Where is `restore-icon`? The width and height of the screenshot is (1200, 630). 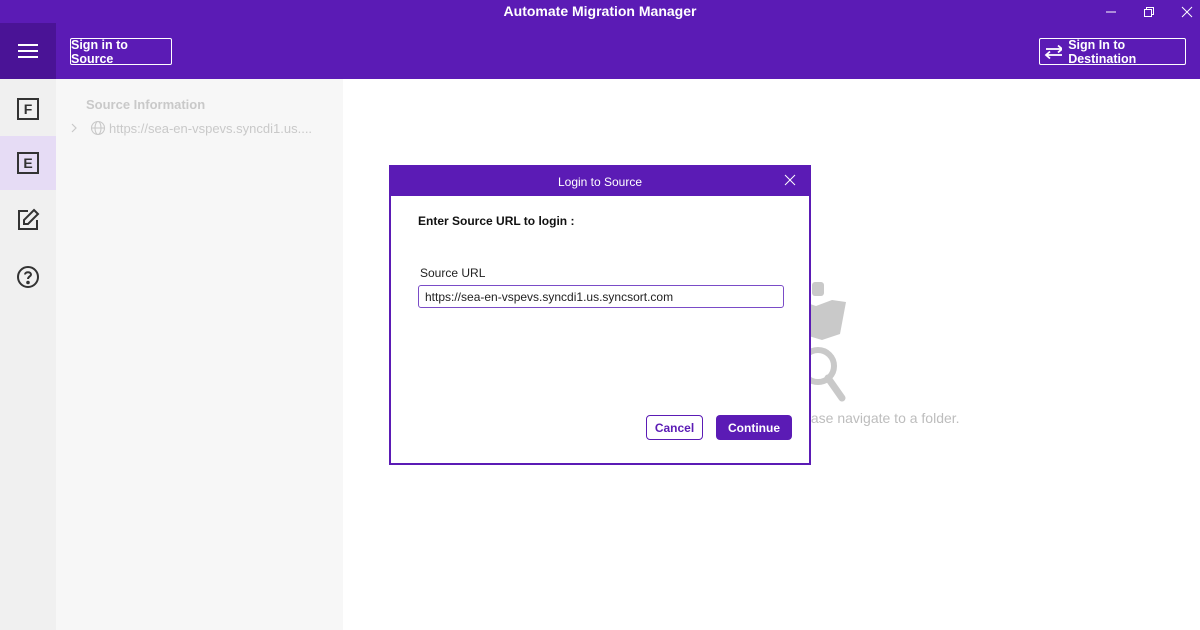
restore-icon is located at coordinates (1149, 11).